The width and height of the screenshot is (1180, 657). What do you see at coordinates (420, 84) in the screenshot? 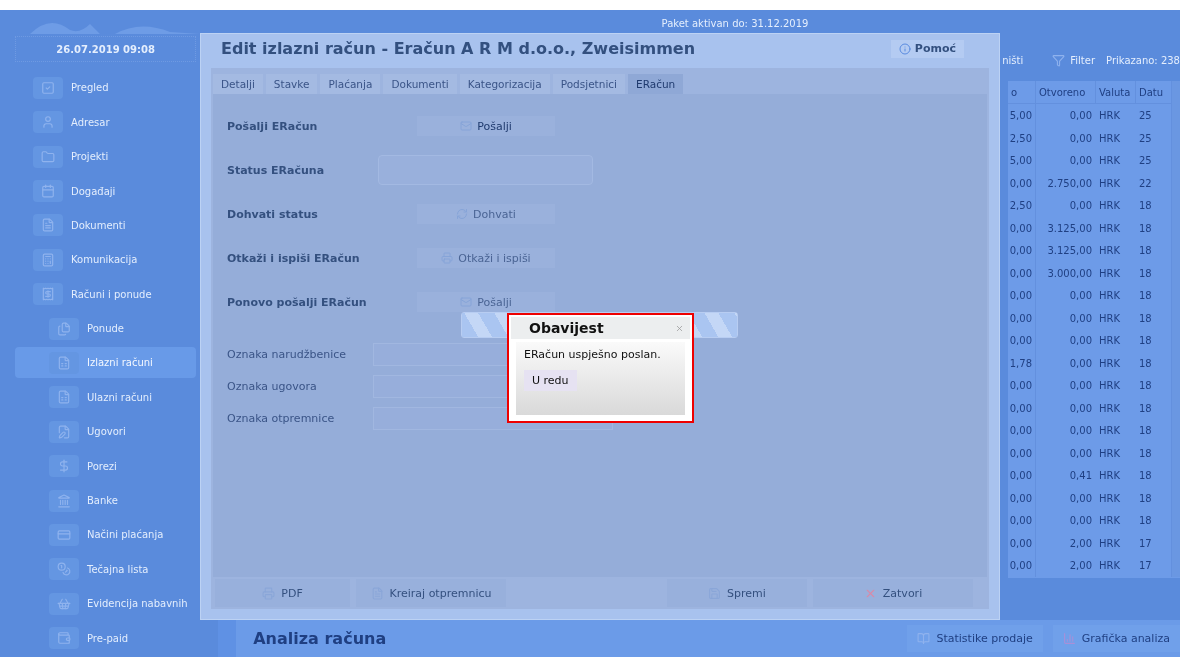
I see `tab: Dokumenti` at bounding box center [420, 84].